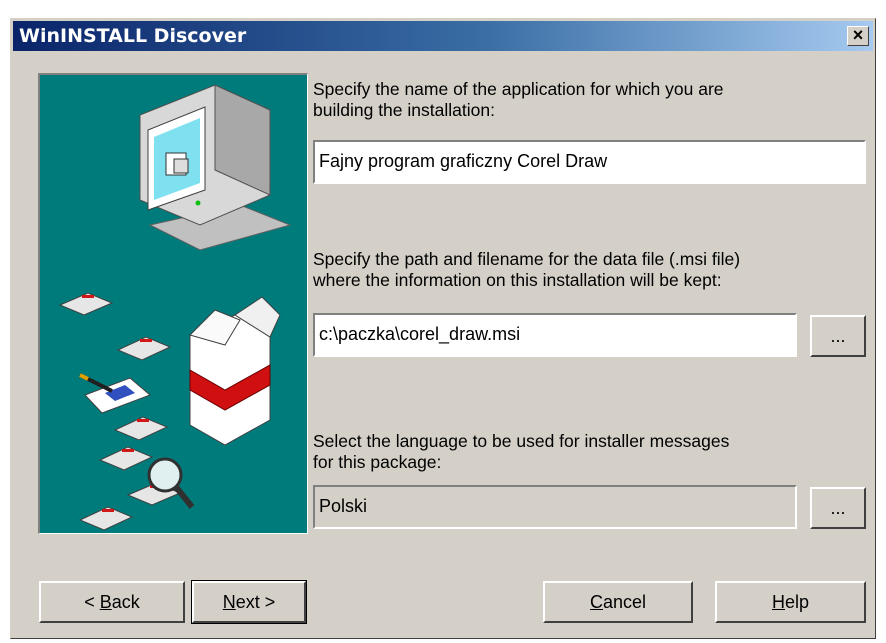 This screenshot has width=886, height=643. What do you see at coordinates (133, 36) in the screenshot?
I see `window-title: WinINSTALL Discover` at bounding box center [133, 36].